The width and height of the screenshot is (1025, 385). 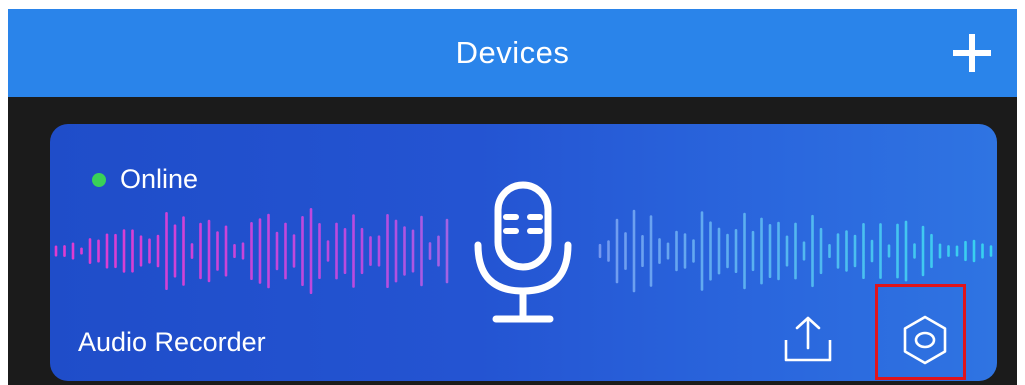 I want to click on add-device-button, so click(x=972, y=53).